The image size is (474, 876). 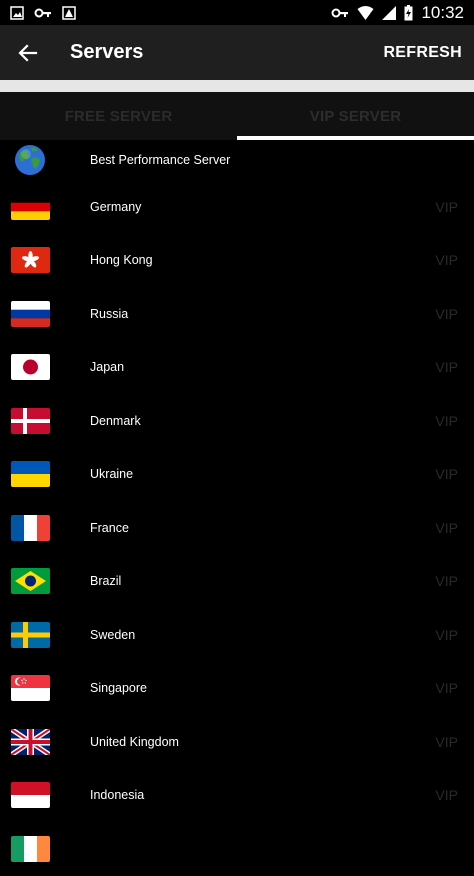 I want to click on tab-label: FREE SERVER, so click(x=118, y=116).